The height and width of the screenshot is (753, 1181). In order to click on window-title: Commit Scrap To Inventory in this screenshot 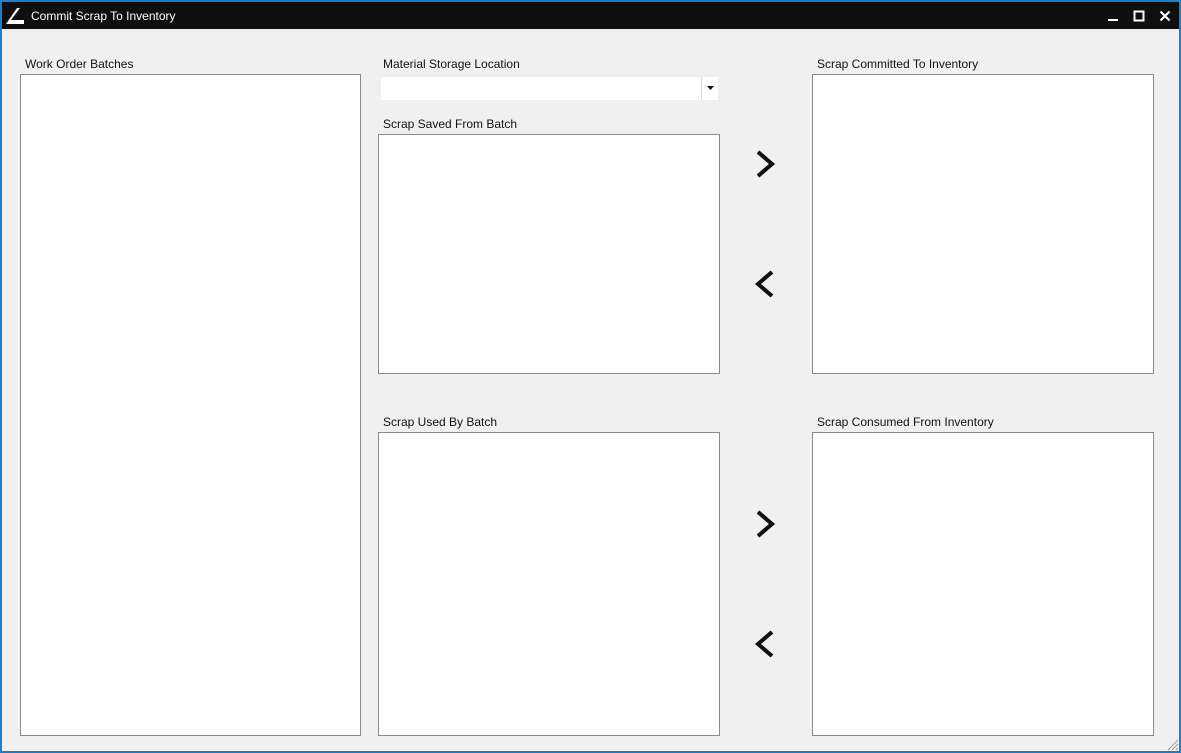, I will do `click(103, 16)`.